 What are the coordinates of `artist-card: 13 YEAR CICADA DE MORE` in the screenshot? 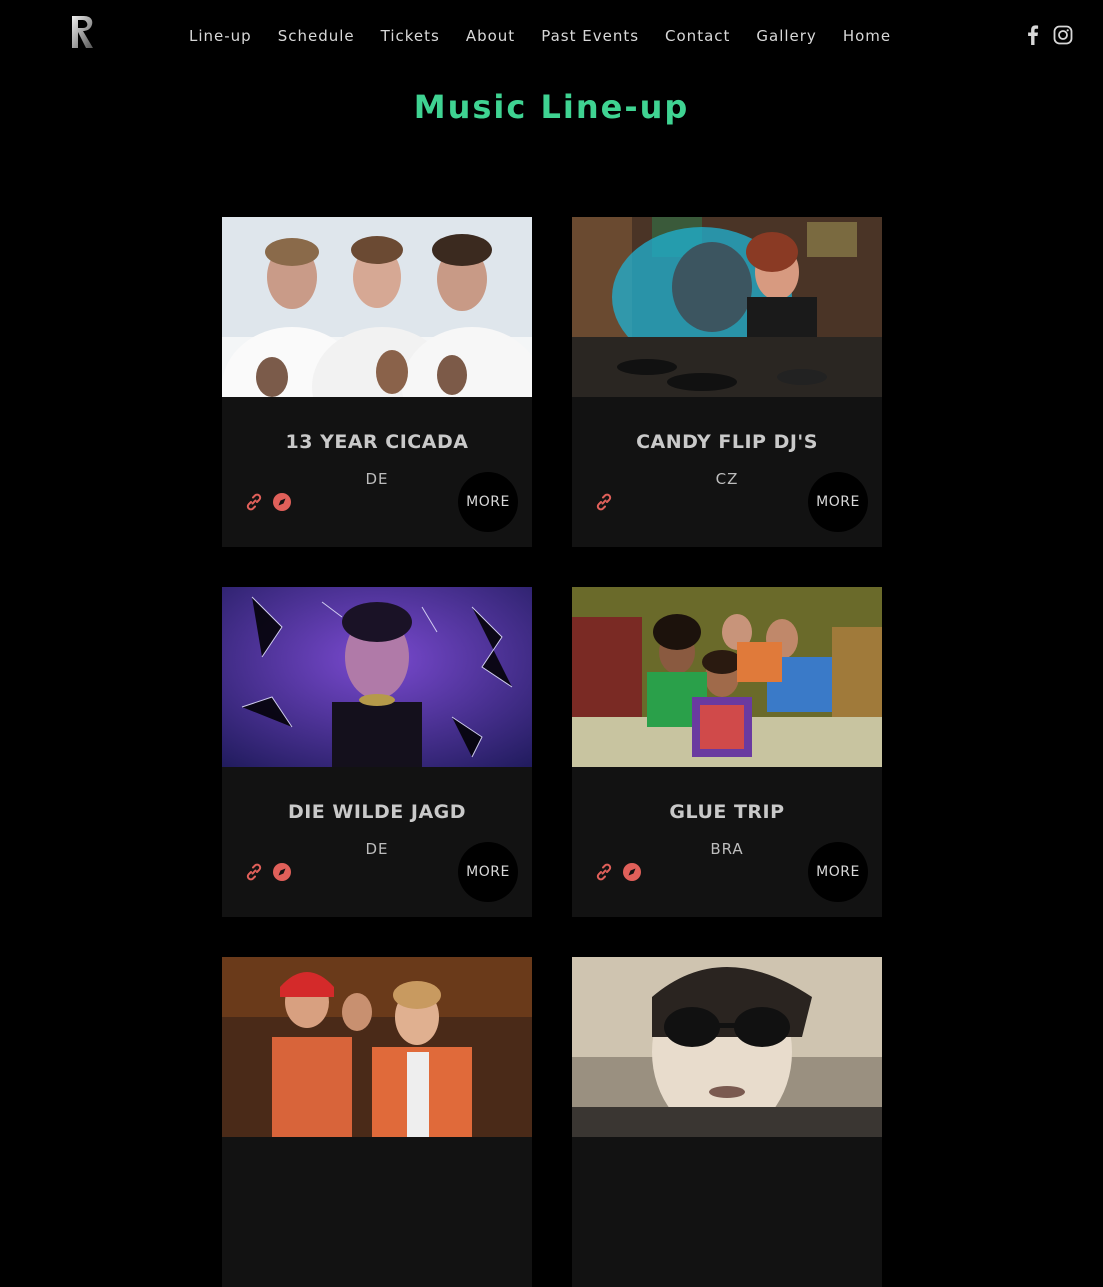 It's located at (377, 382).